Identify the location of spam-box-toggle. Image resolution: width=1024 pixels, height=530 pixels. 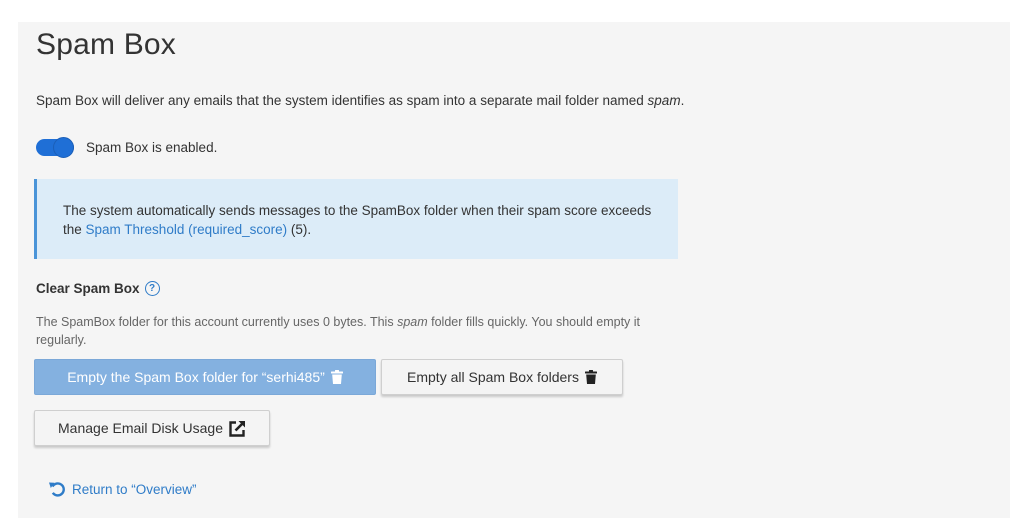
(55, 147).